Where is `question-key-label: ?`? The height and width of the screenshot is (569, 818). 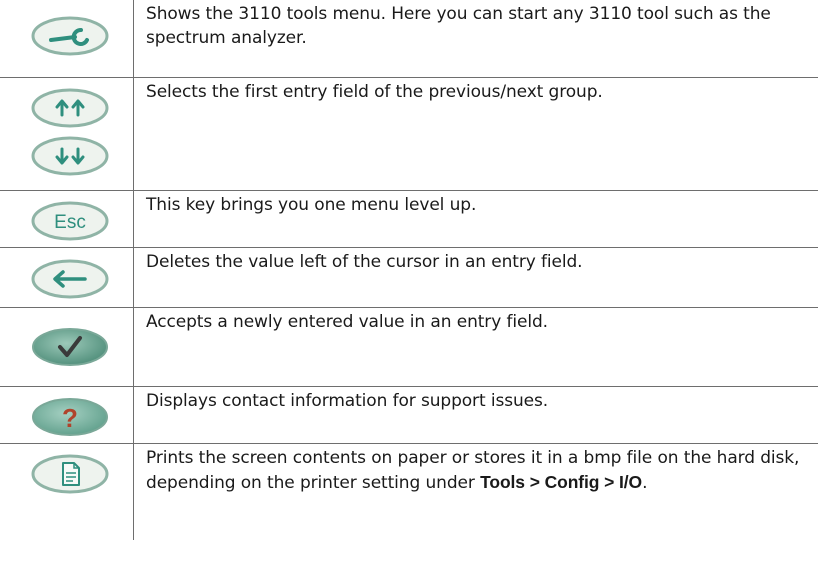 question-key-label: ? is located at coordinates (70, 418).